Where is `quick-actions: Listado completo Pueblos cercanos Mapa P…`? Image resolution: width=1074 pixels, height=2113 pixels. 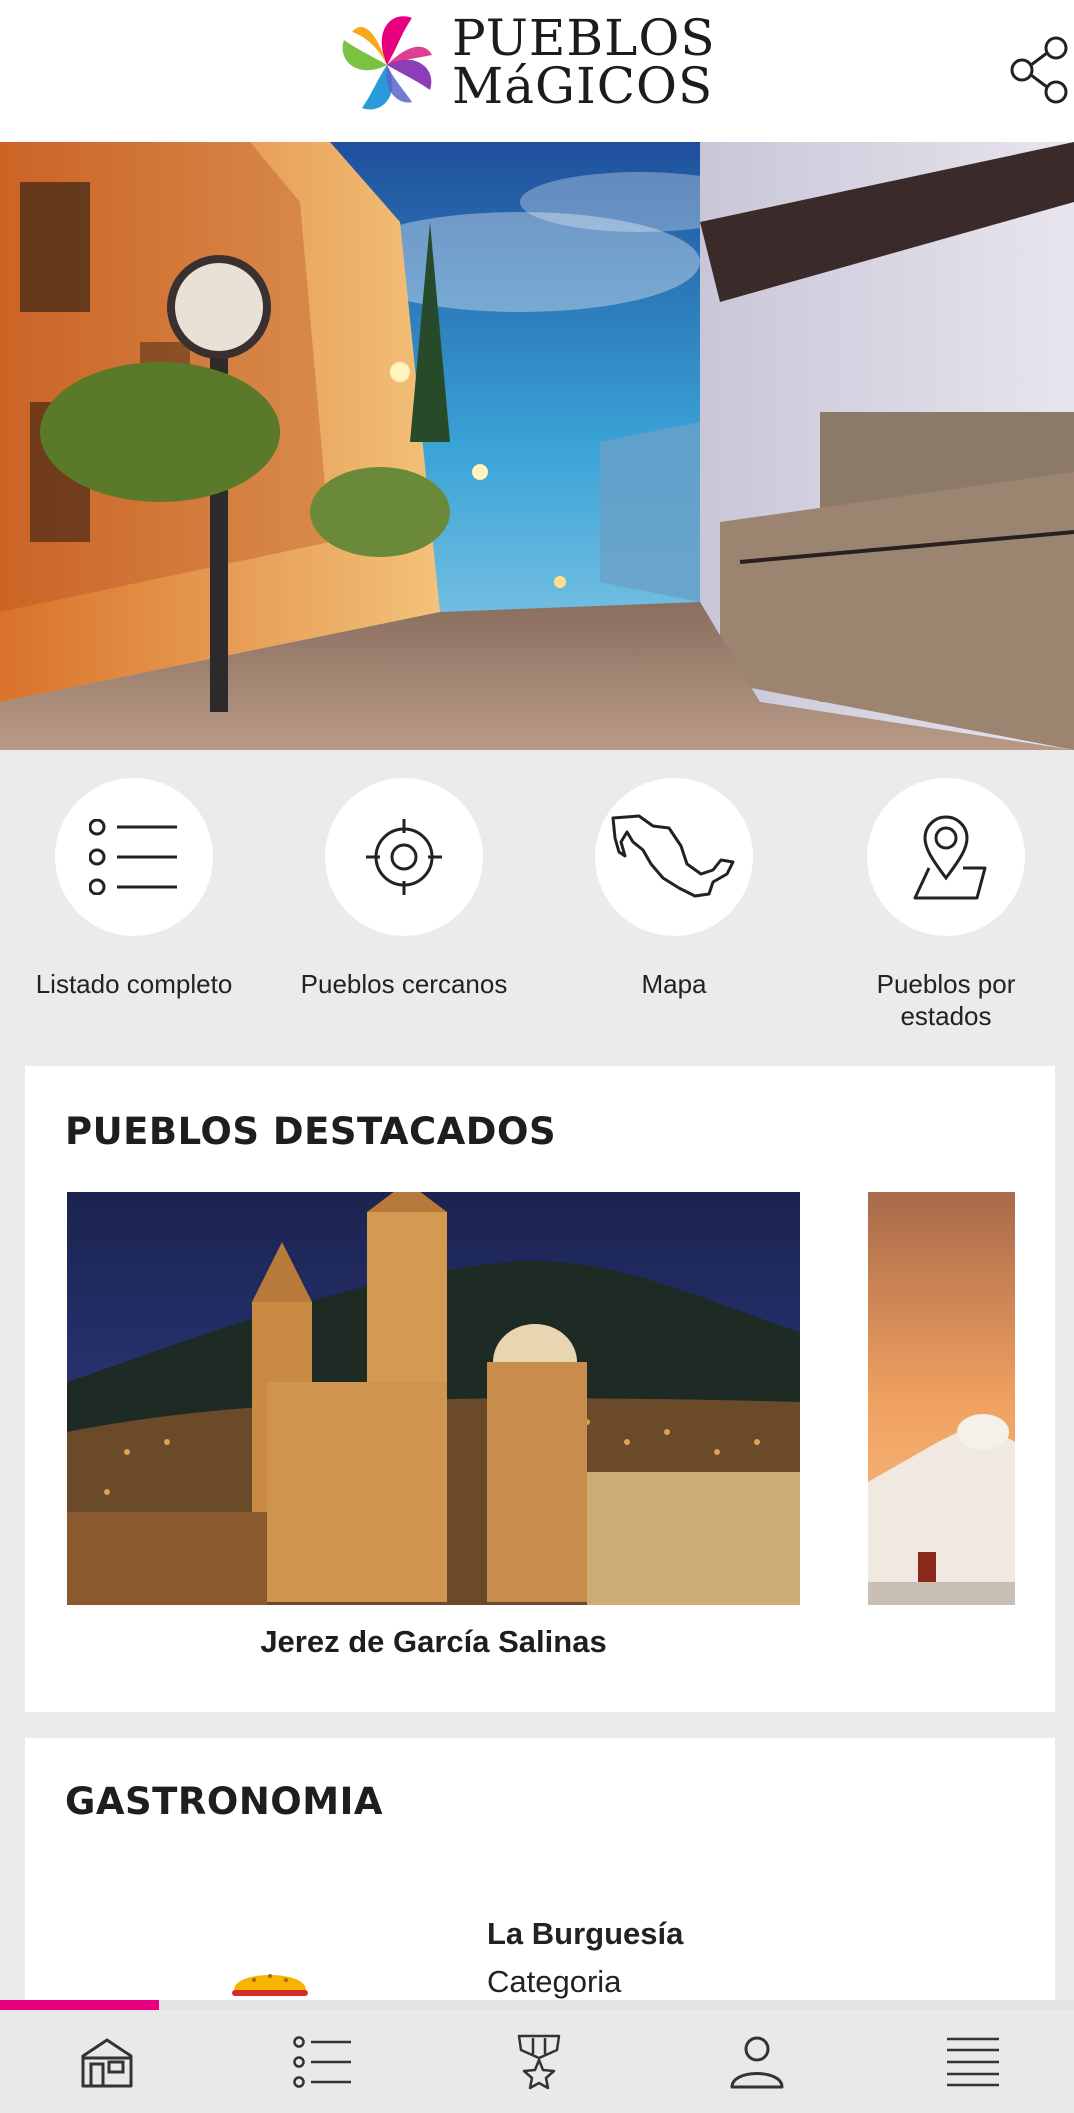 quick-actions: Listado completo Pueblos cercanos Mapa P… is located at coordinates (537, 908).